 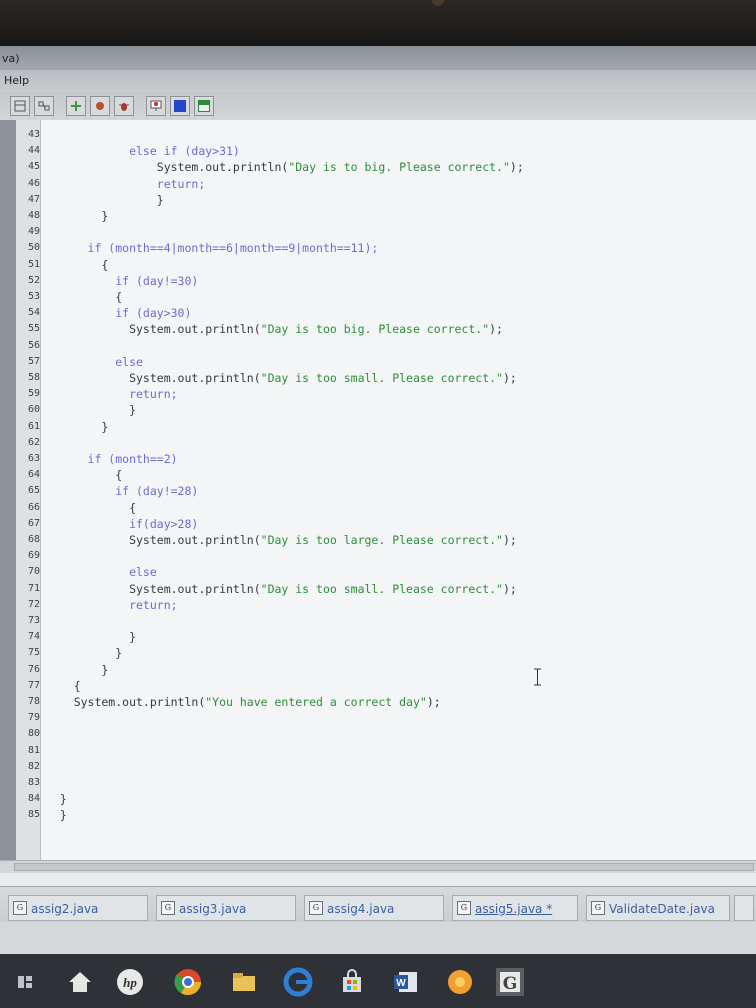 I want to click on code-line: else if (day>31), so click(x=143, y=151).